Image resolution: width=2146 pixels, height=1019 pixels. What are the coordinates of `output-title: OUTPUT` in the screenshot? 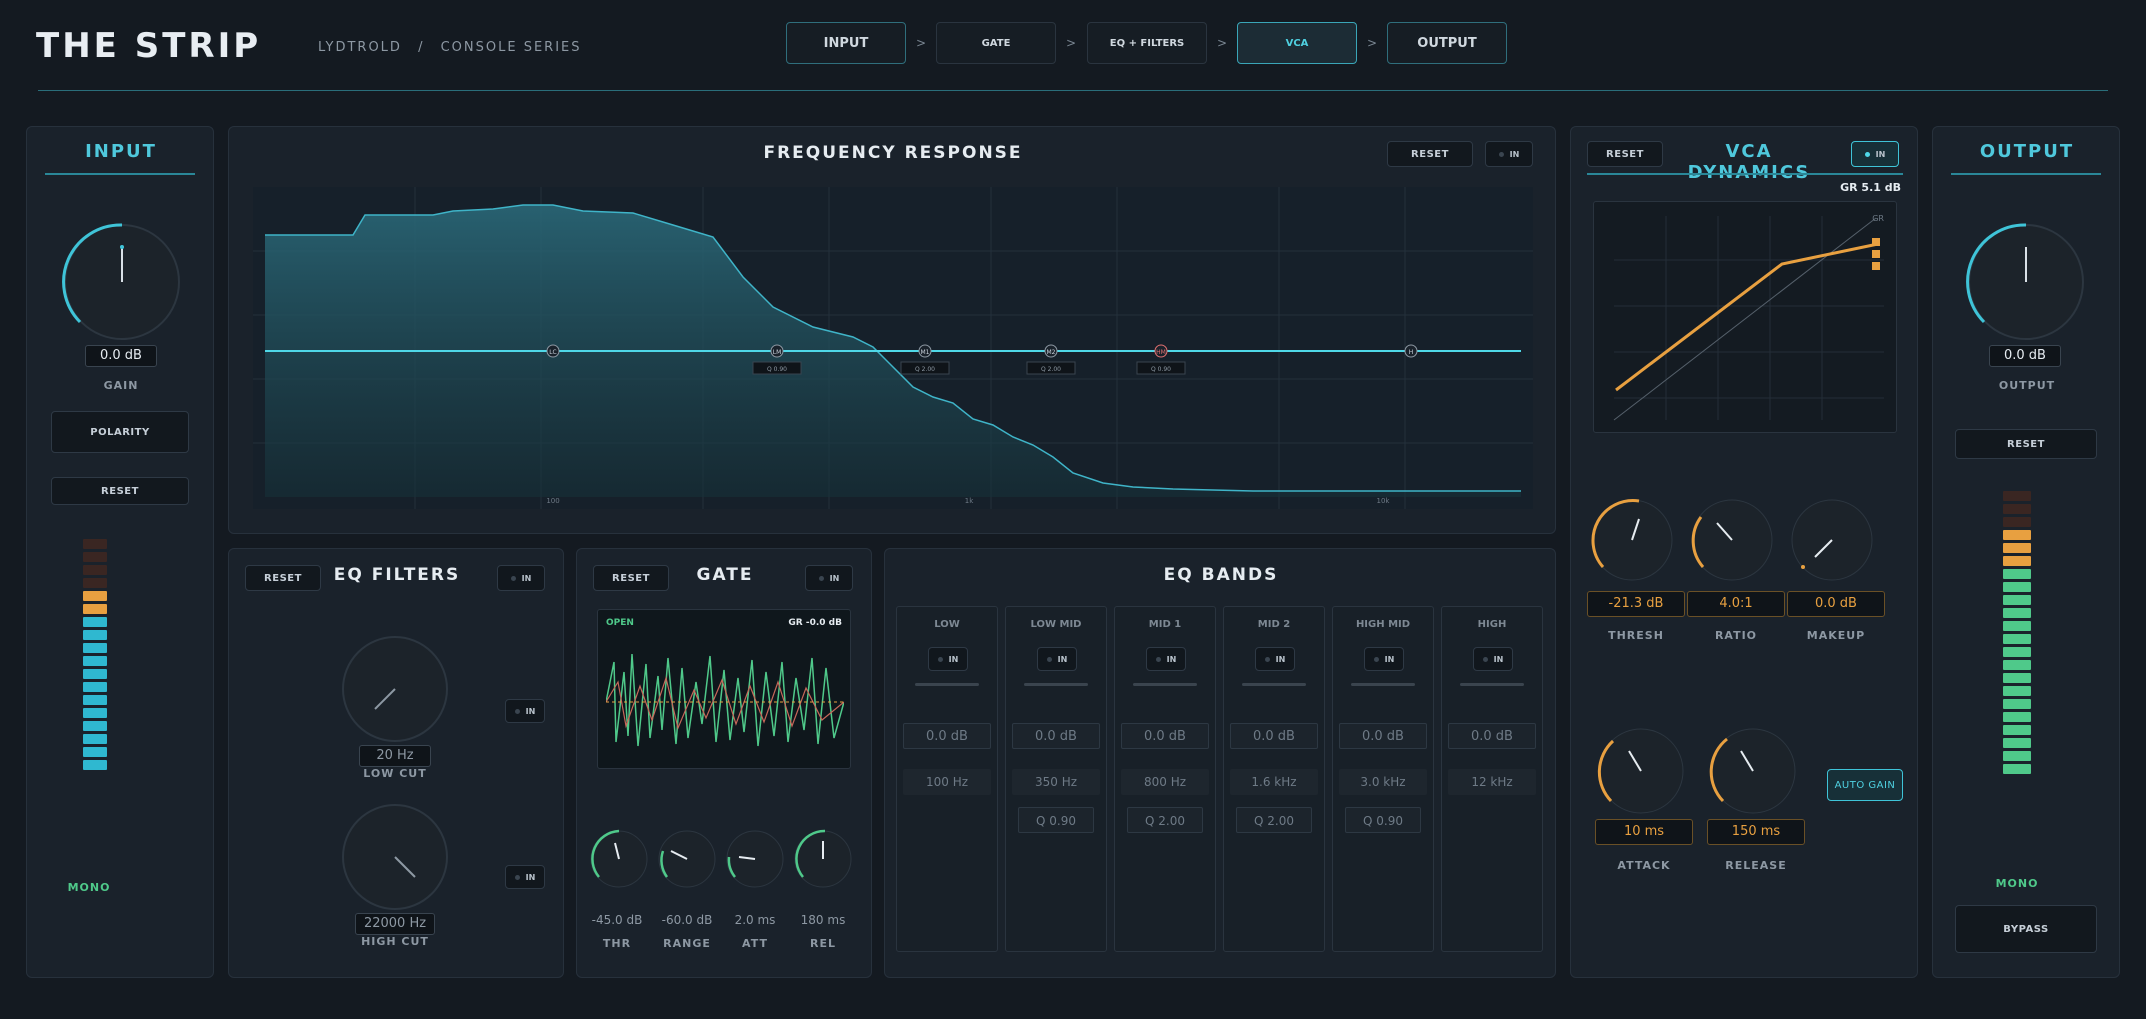 It's located at (2027, 151).